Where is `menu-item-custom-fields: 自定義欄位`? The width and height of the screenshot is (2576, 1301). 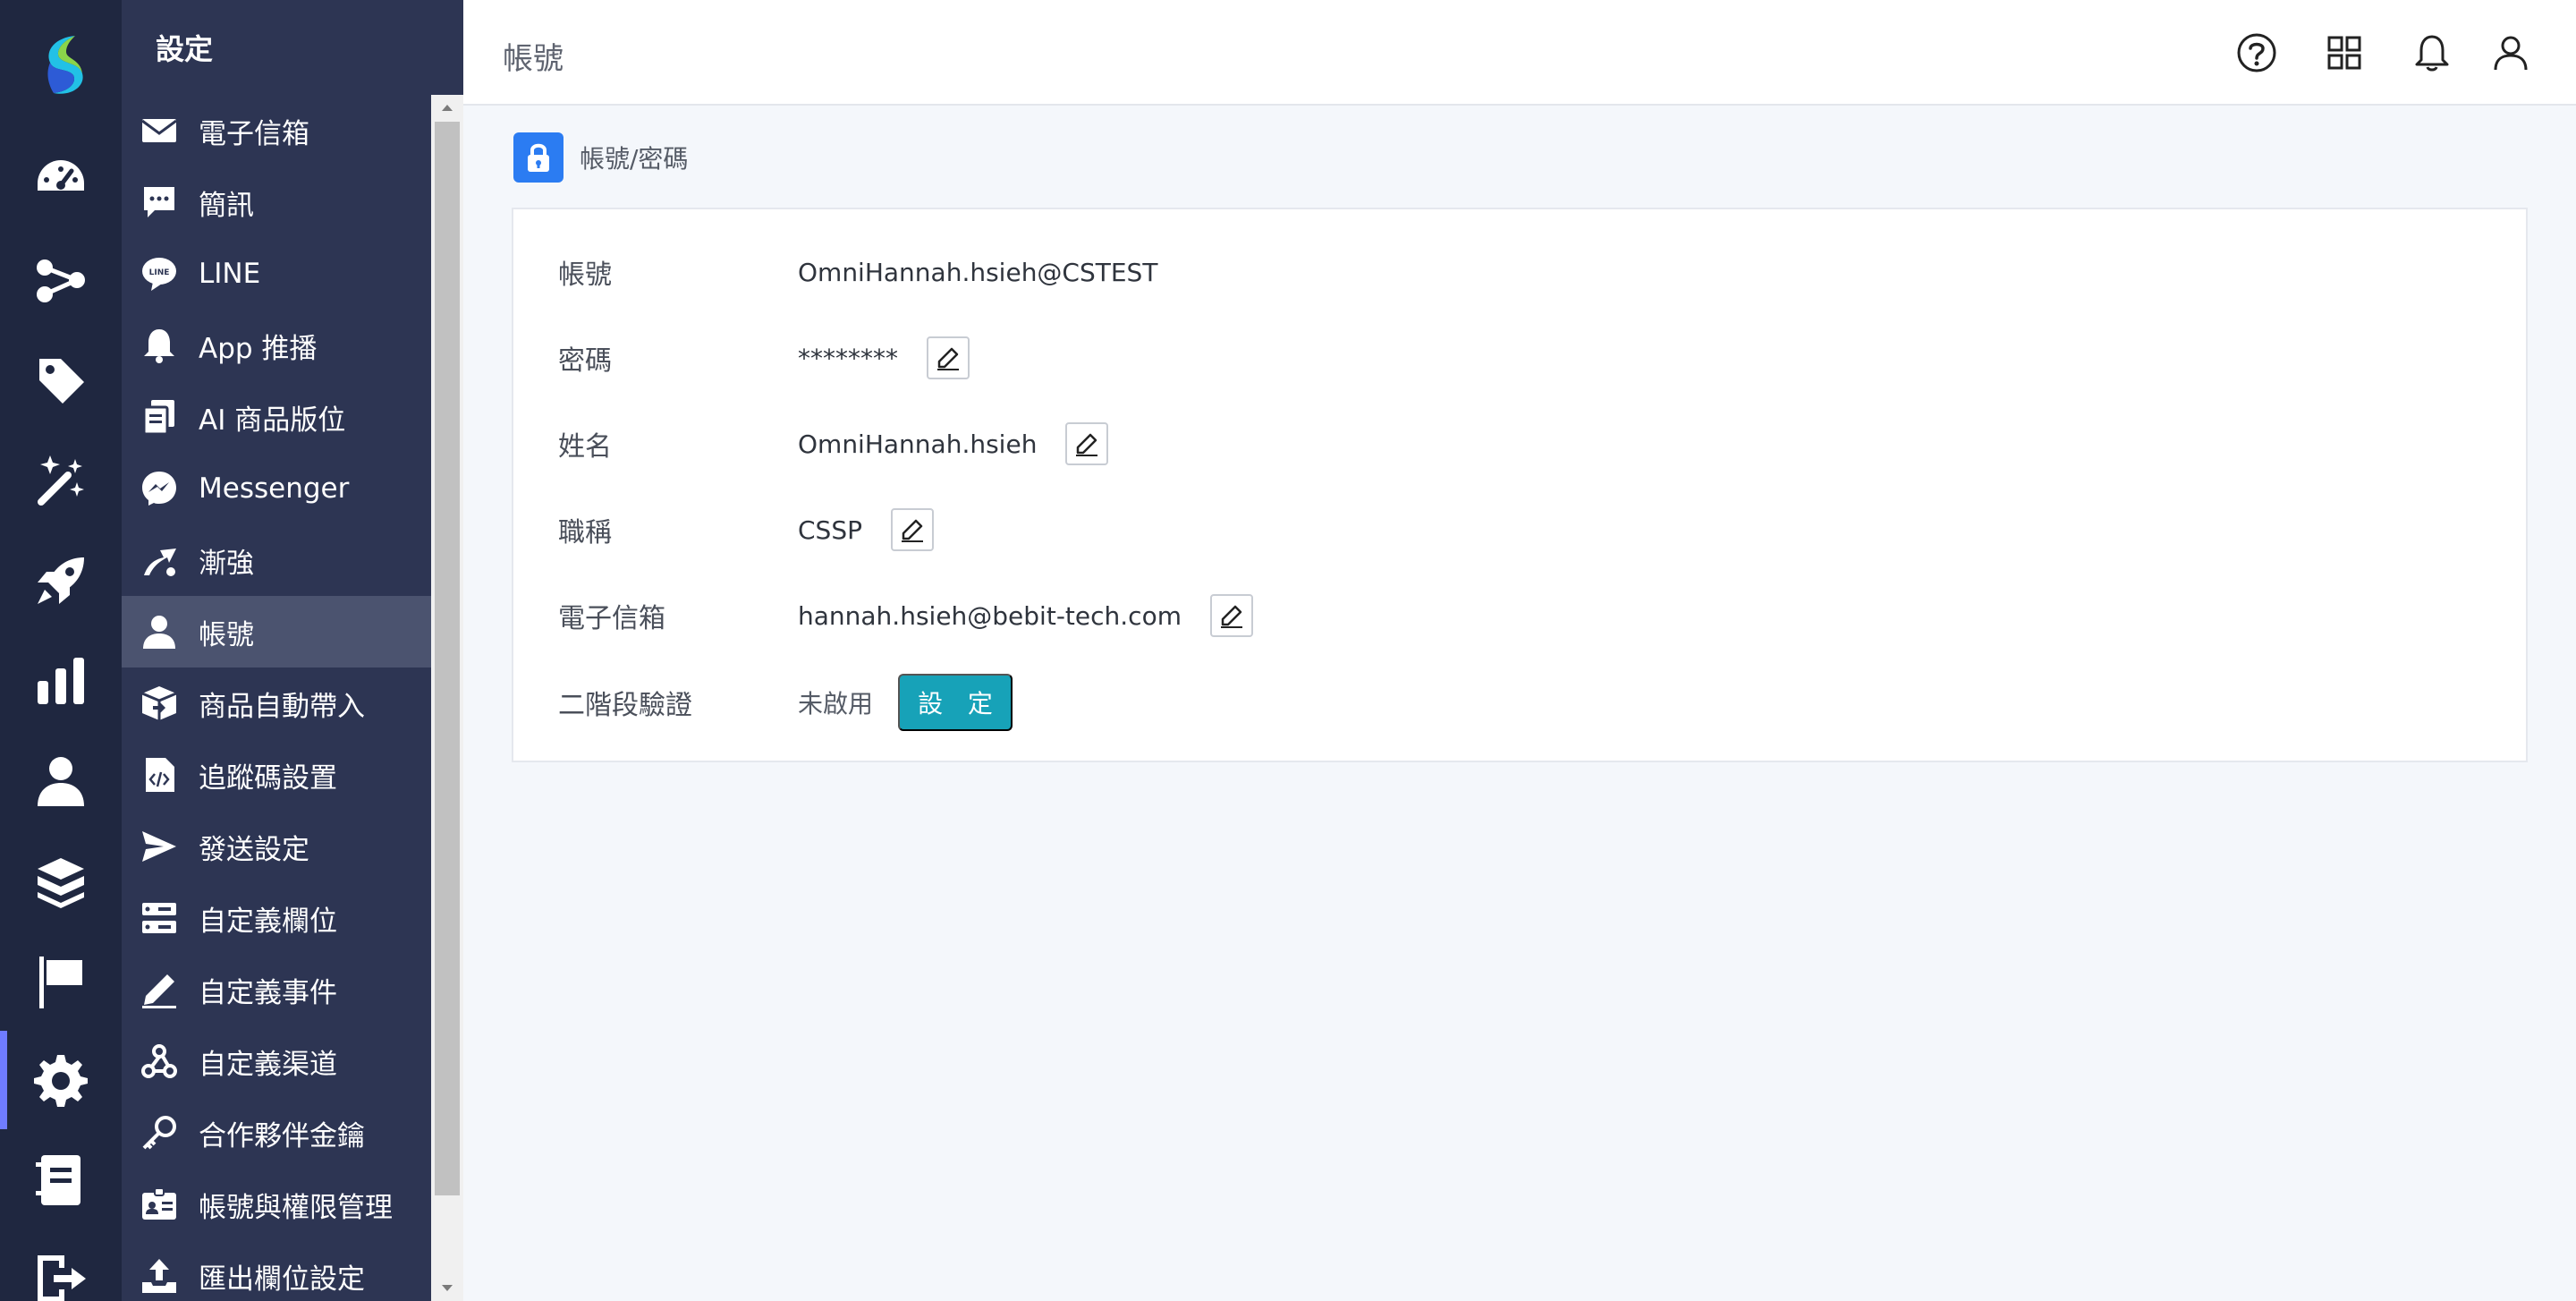
menu-item-custom-fields: 自定義欄位 is located at coordinates (277, 918).